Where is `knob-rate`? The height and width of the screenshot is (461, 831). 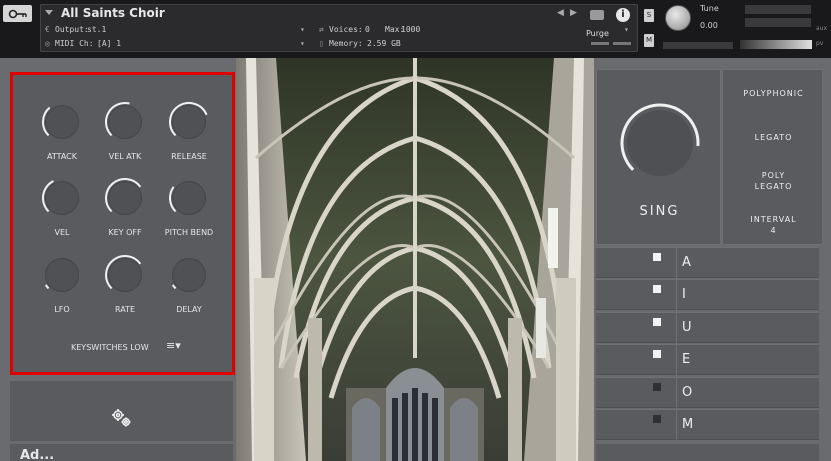 knob-rate is located at coordinates (125, 275).